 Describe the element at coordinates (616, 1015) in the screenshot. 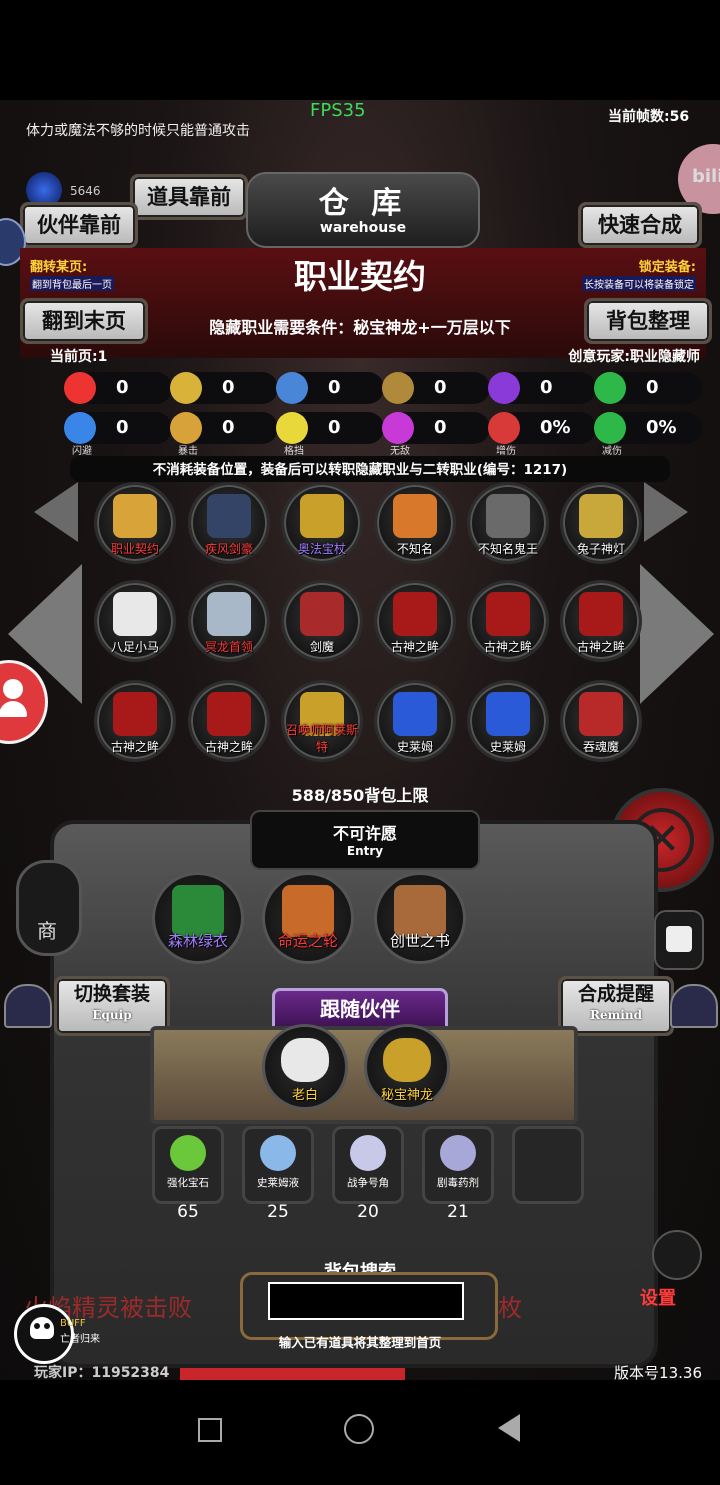

I see `merge-remind-sublabel: Remind` at that location.